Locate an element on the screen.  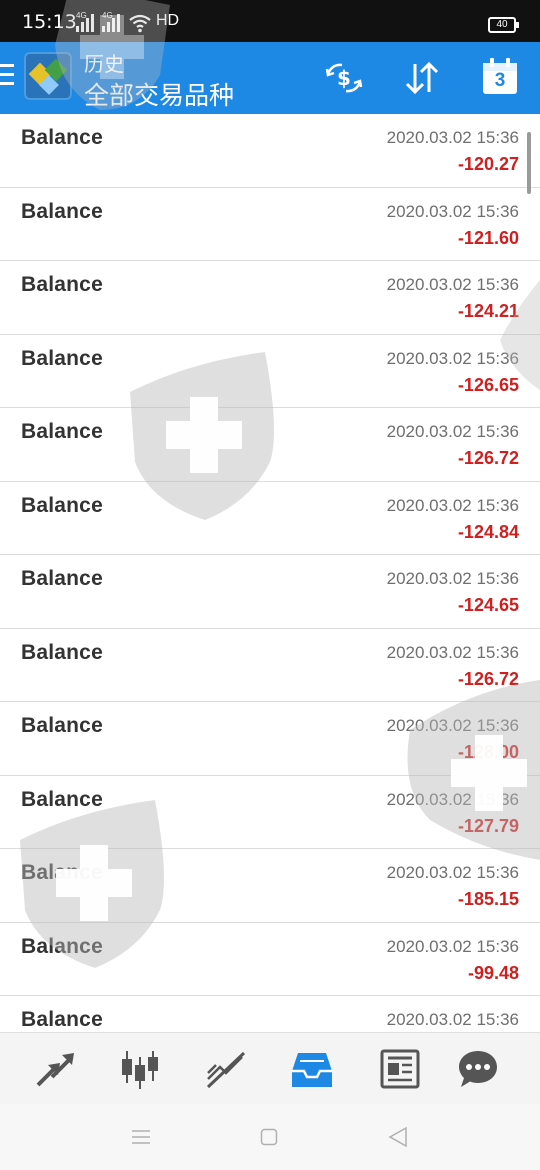
quotes-icon is located at coordinates (56, 1069).